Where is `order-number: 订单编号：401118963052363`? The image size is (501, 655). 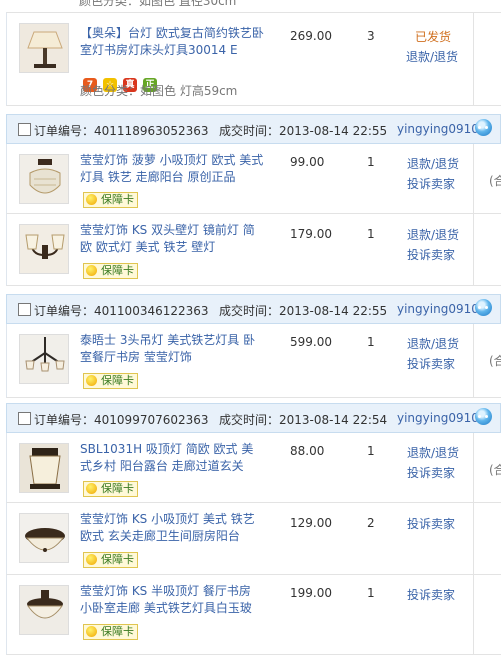 order-number: 订单编号：401118963052363 is located at coordinates (121, 131).